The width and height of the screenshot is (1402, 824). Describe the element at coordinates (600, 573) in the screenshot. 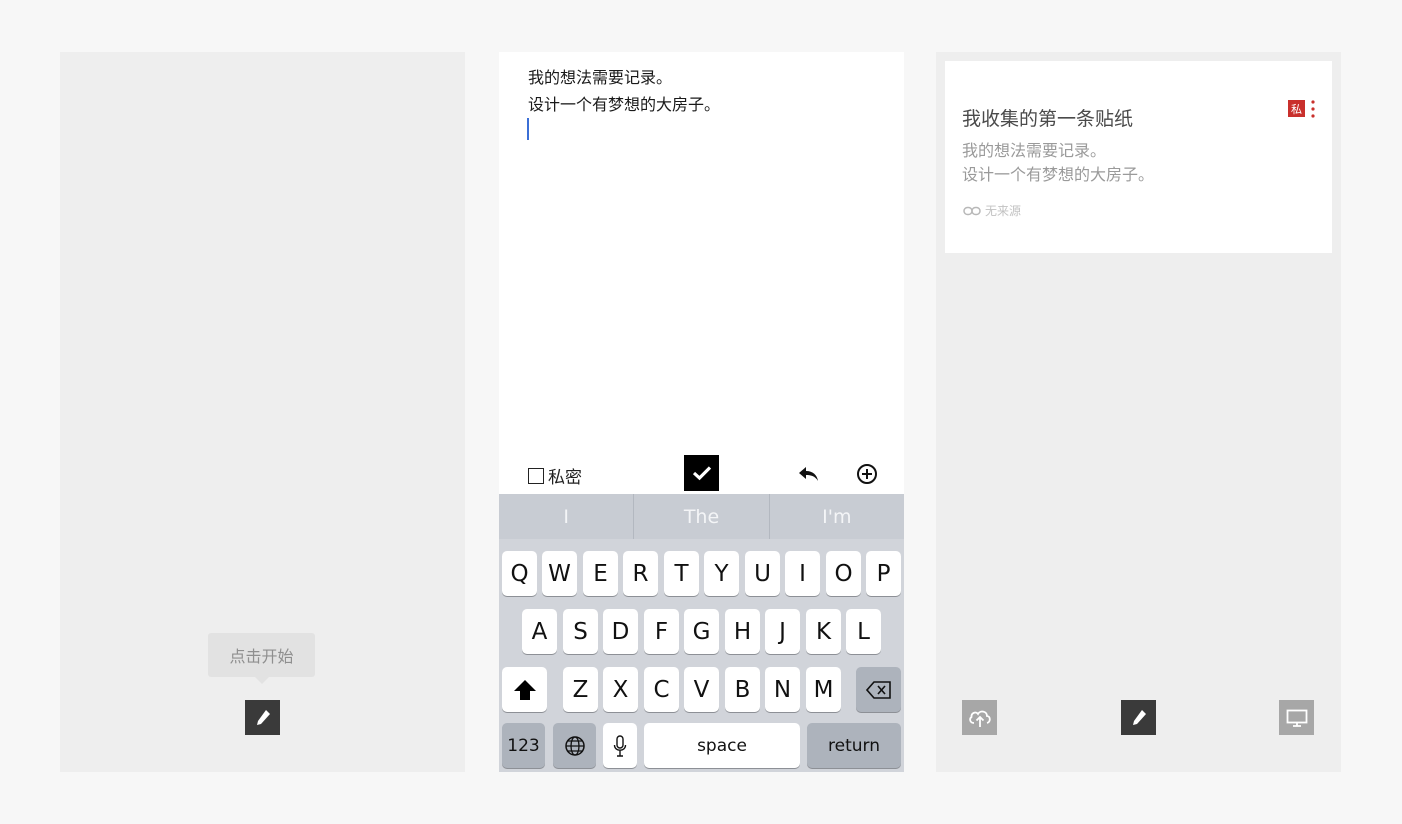

I see `key-e: E` at that location.